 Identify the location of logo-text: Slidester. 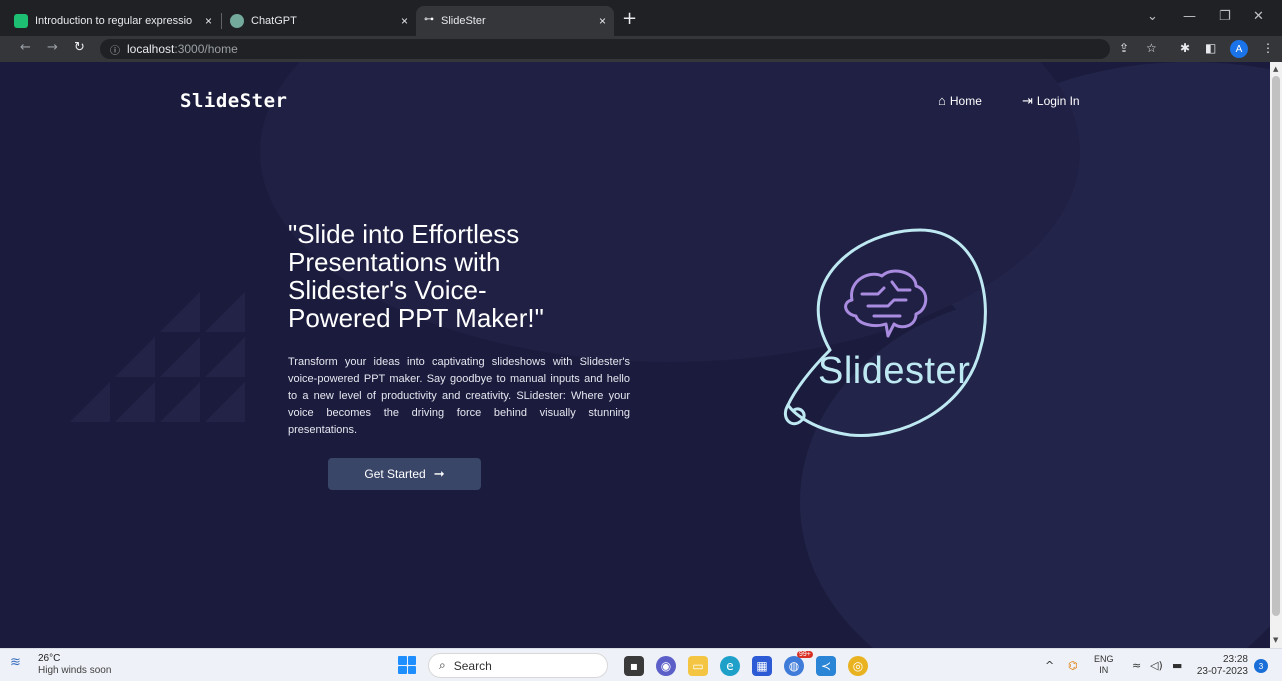
(894, 371).